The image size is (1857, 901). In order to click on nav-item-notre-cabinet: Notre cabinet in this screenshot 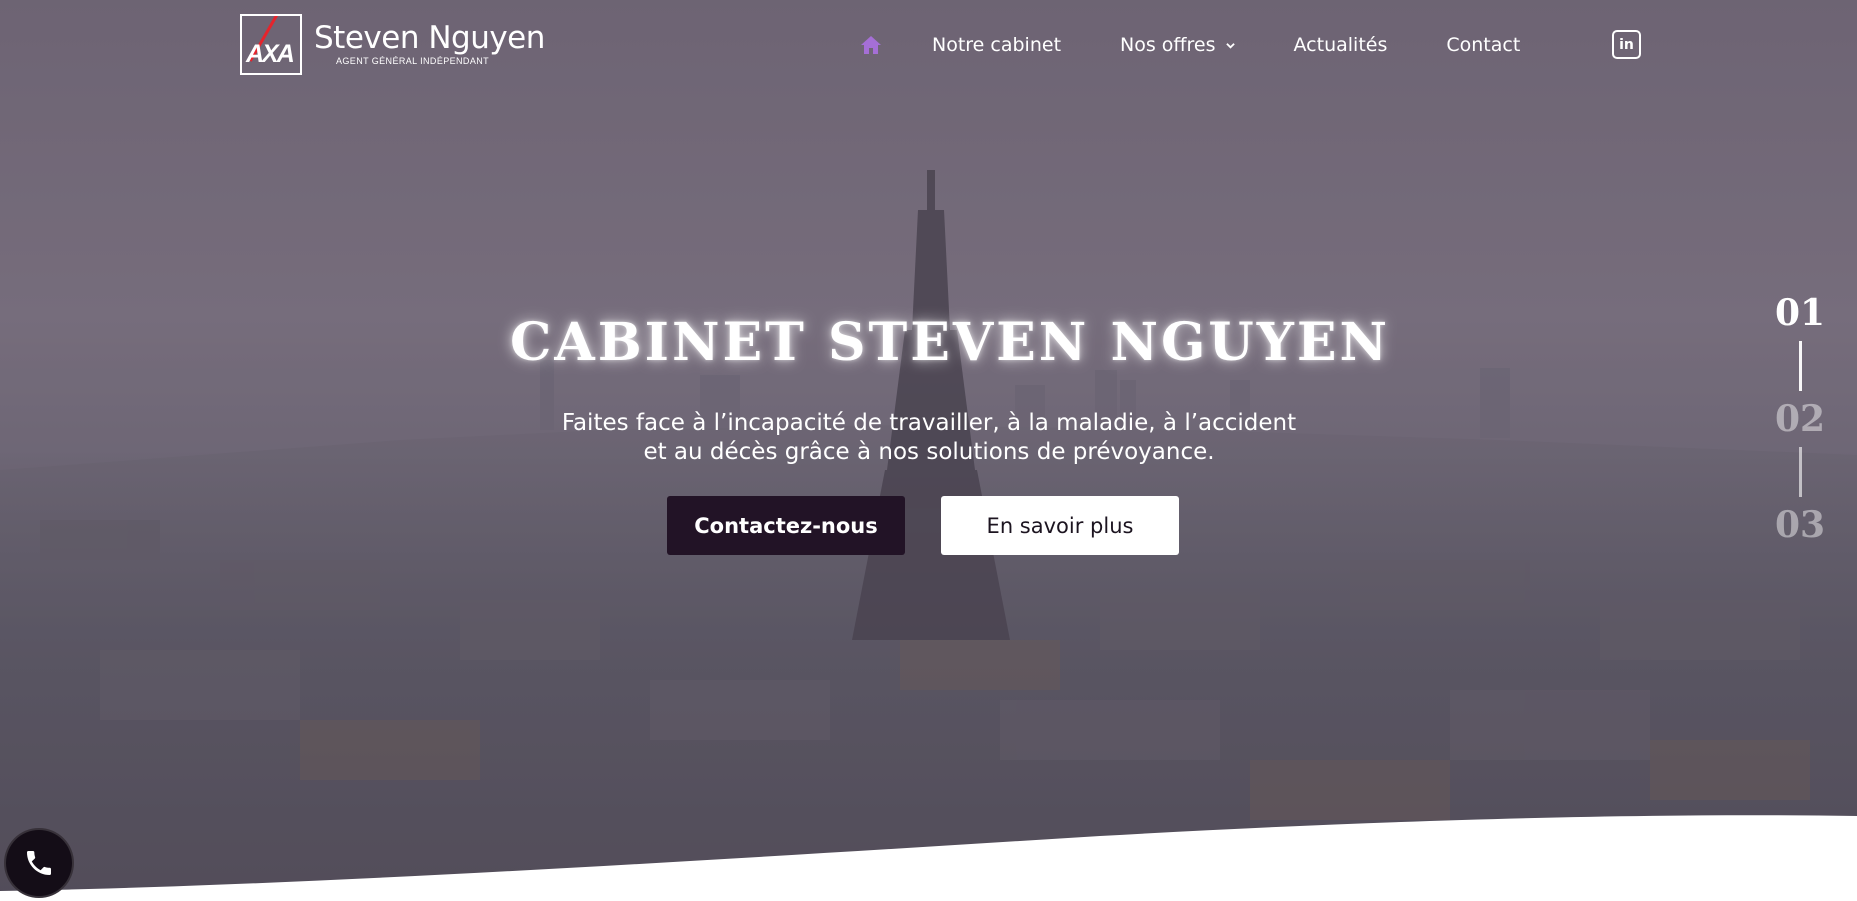, I will do `click(996, 45)`.